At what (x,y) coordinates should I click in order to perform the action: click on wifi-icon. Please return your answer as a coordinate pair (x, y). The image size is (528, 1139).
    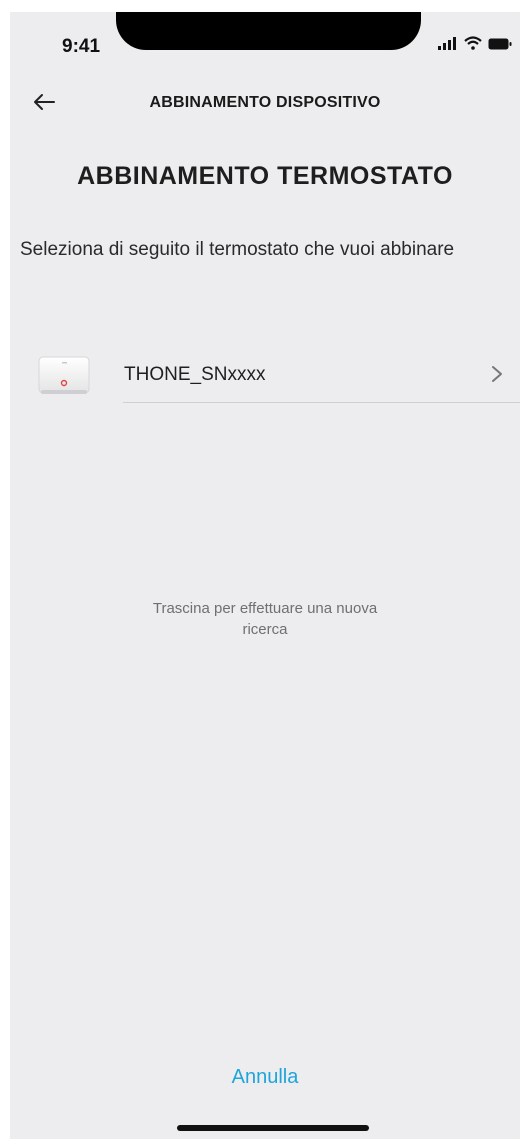
    Looking at the image, I should click on (473, 45).